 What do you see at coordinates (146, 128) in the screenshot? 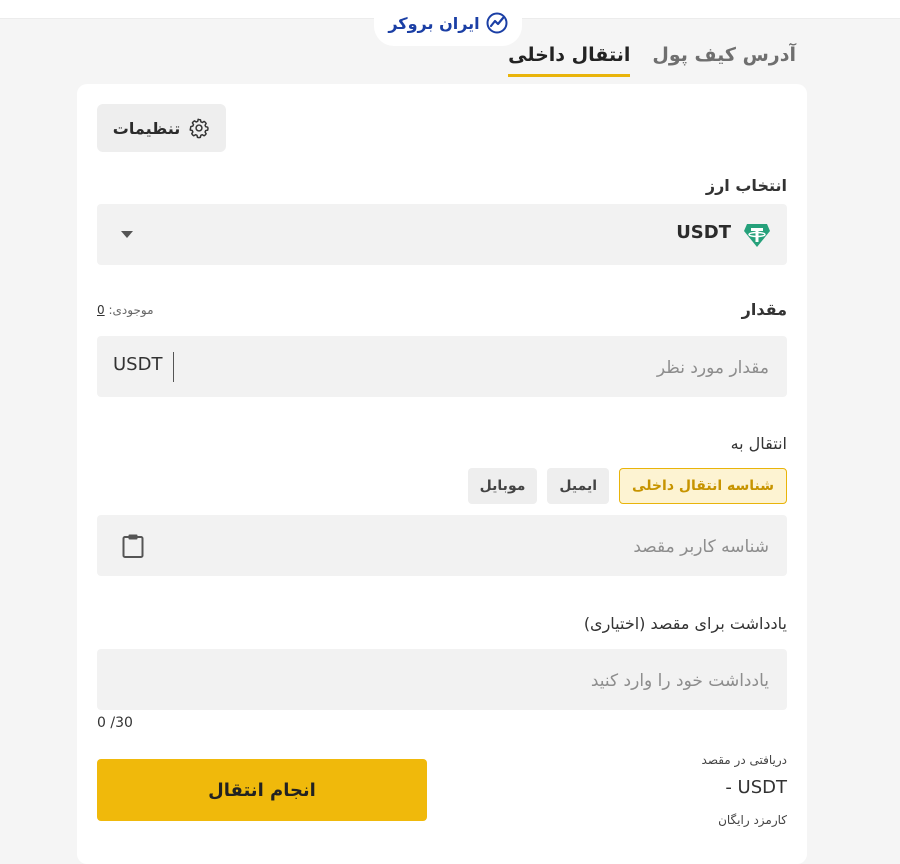
I see `settings-label: تنظیمات` at bounding box center [146, 128].